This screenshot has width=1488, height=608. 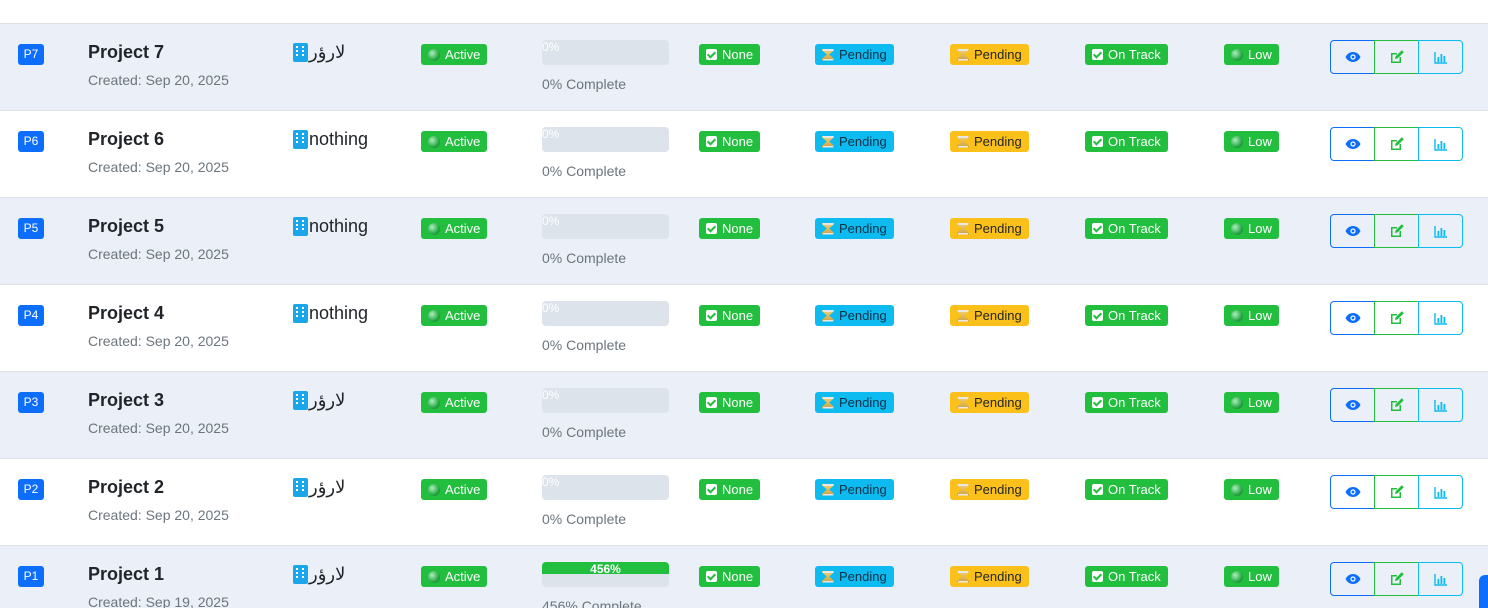 What do you see at coordinates (738, 402) in the screenshot?
I see `issues-label: None` at bounding box center [738, 402].